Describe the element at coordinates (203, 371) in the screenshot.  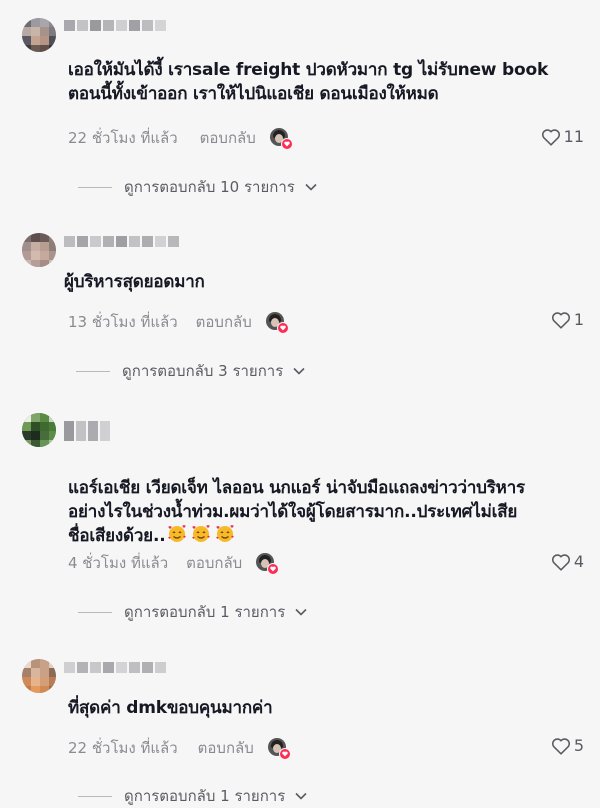
I see `view-replies-label: ดูการตอบกลับ 3 รายการ` at that location.